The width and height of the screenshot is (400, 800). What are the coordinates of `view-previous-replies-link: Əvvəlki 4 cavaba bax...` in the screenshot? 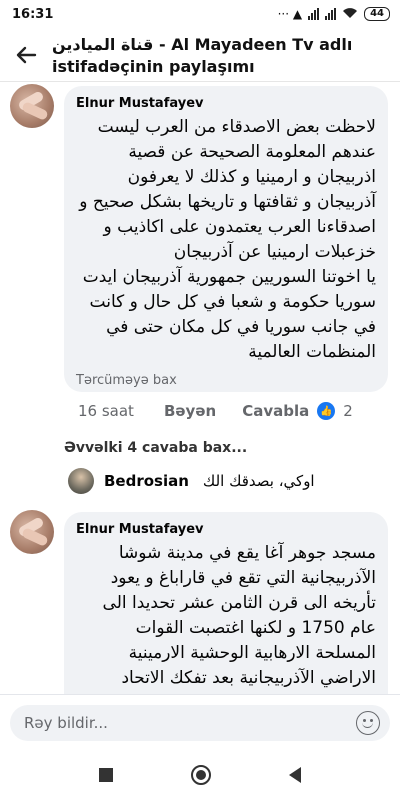 It's located at (155, 448).